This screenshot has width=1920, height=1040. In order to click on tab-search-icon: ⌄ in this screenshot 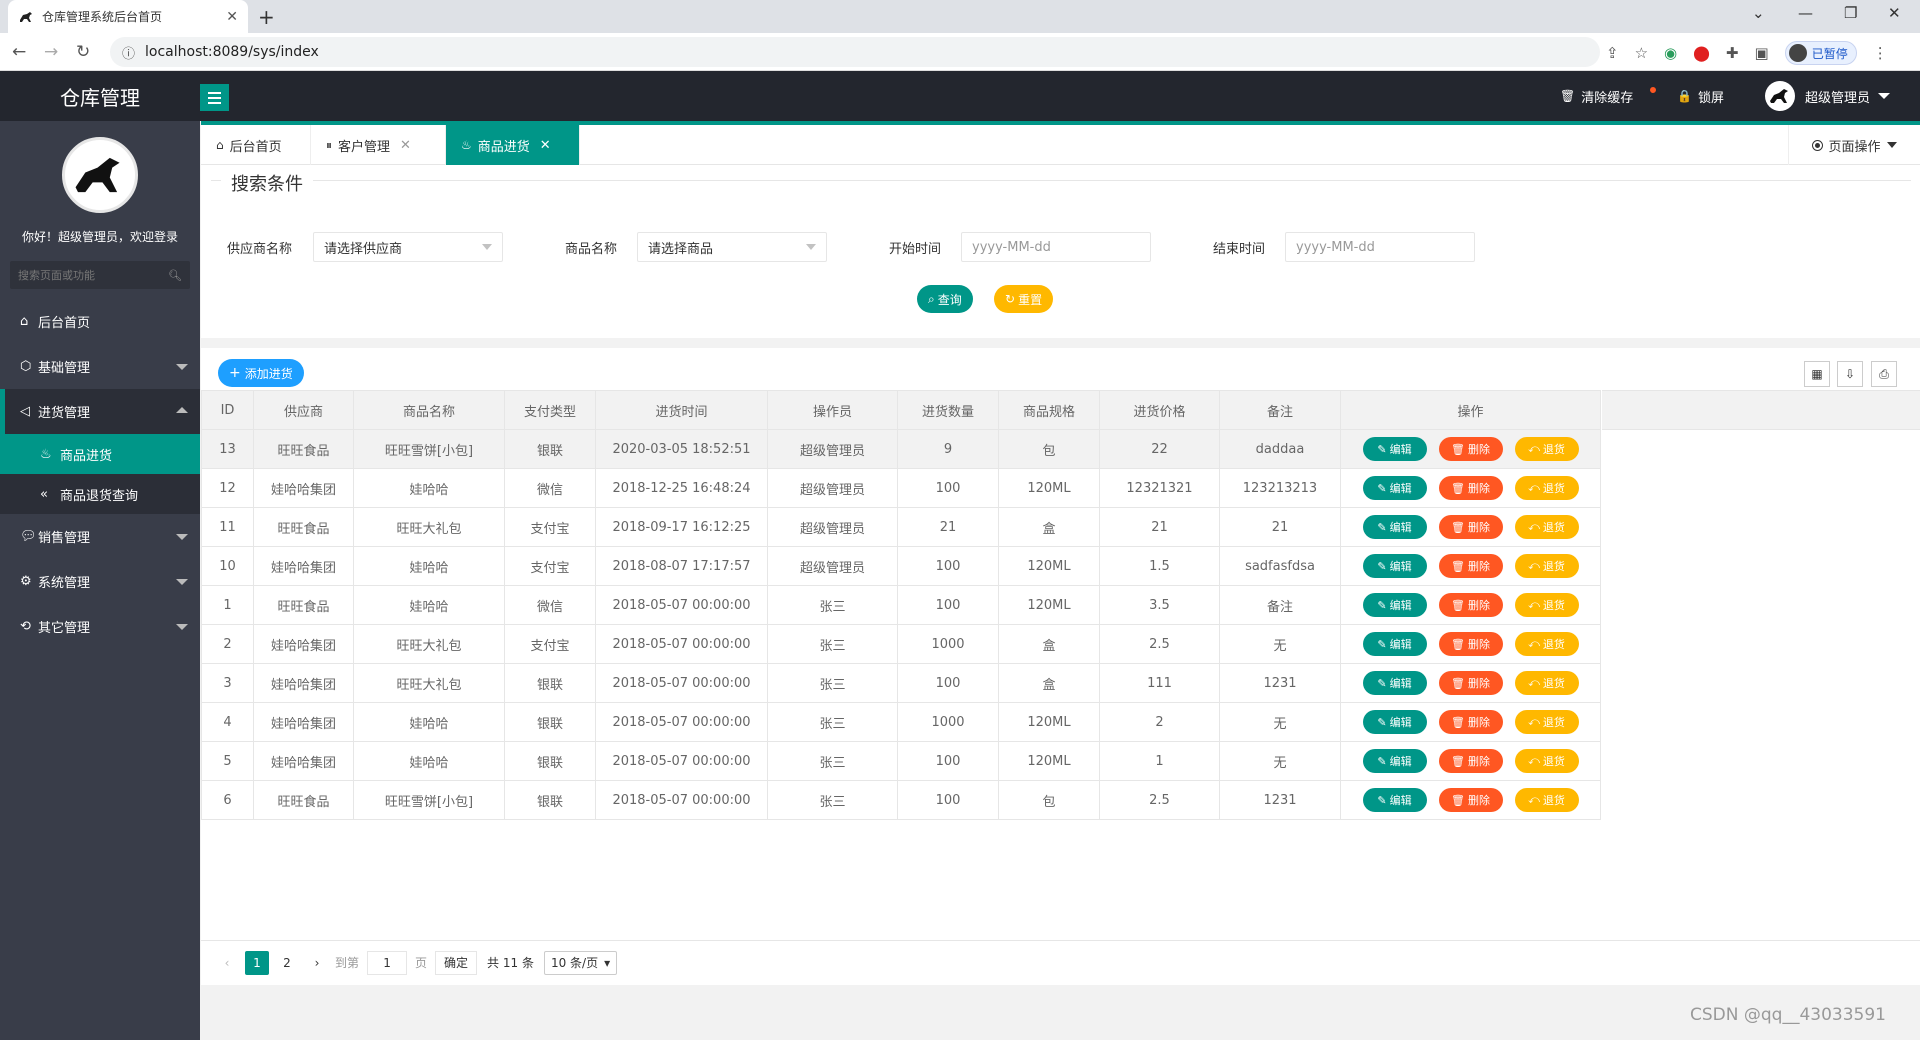, I will do `click(1758, 13)`.